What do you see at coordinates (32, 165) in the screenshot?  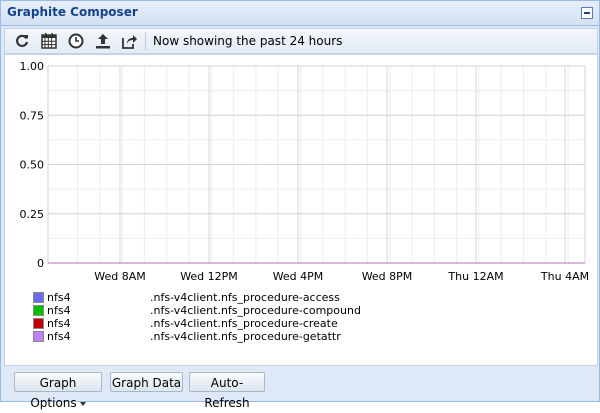 I see `y-tick-label: 0.50` at bounding box center [32, 165].